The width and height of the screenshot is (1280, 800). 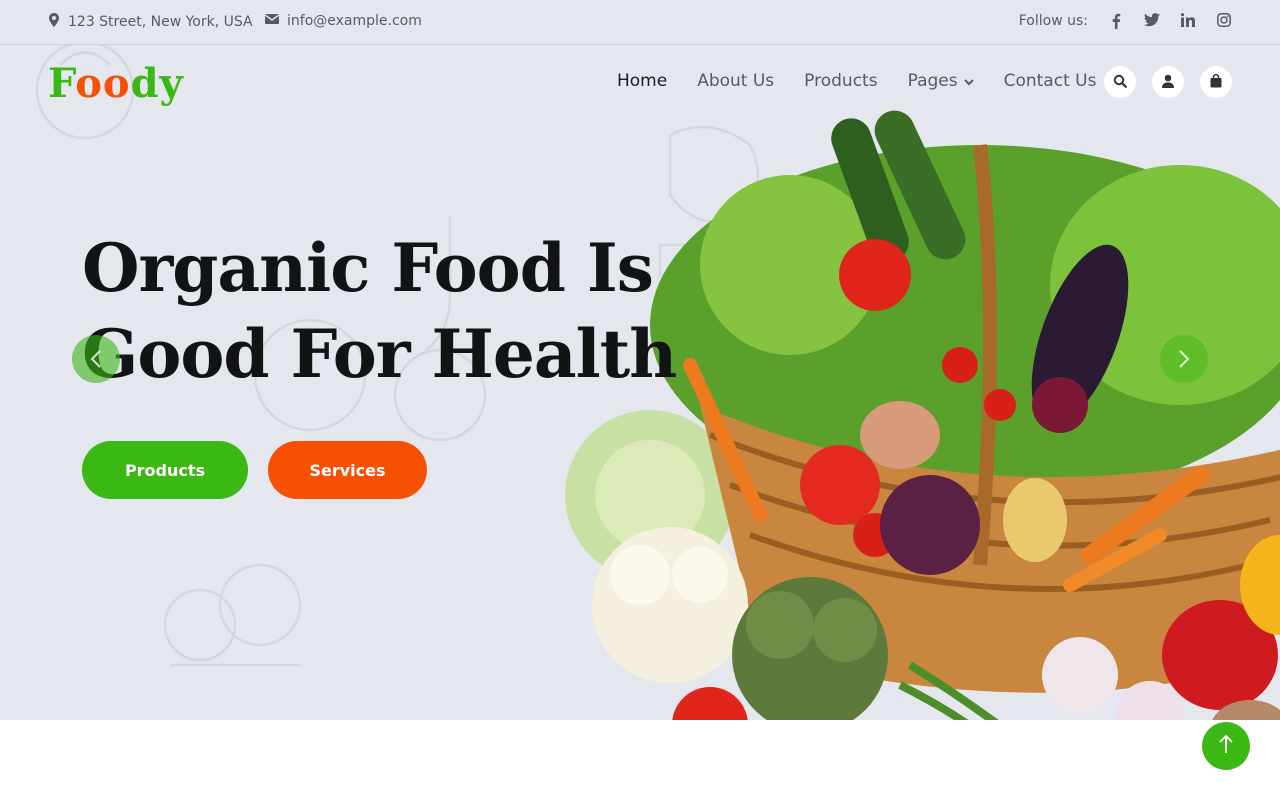 I want to click on cart-button, so click(x=1216, y=82).